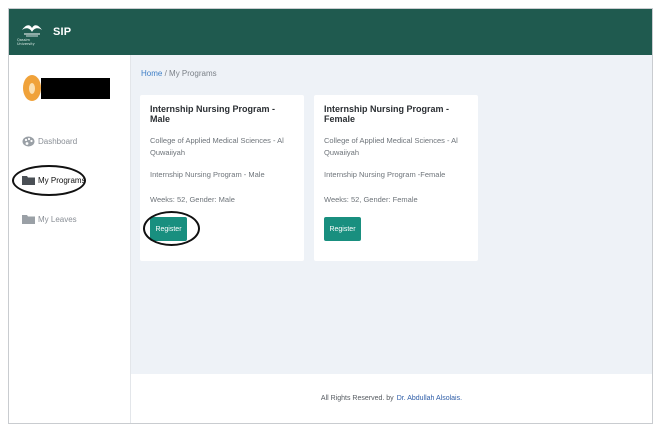 This screenshot has height=428, width=657. What do you see at coordinates (193, 73) in the screenshot?
I see `breadcrumb-current: My Programs` at bounding box center [193, 73].